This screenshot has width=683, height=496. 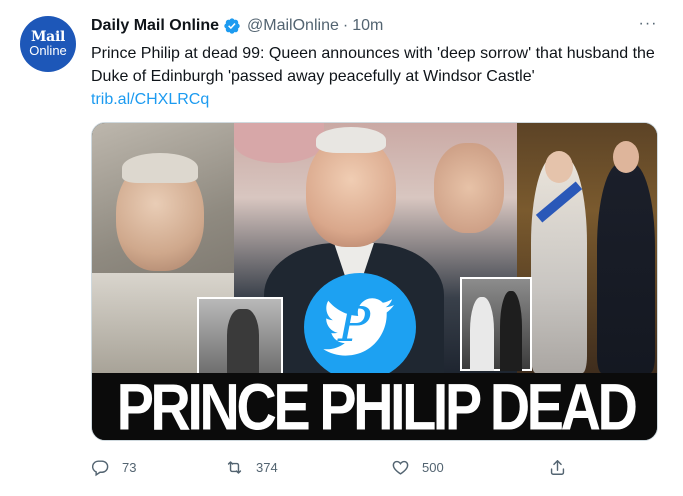 What do you see at coordinates (100, 467) in the screenshot?
I see `reply-icon` at bounding box center [100, 467].